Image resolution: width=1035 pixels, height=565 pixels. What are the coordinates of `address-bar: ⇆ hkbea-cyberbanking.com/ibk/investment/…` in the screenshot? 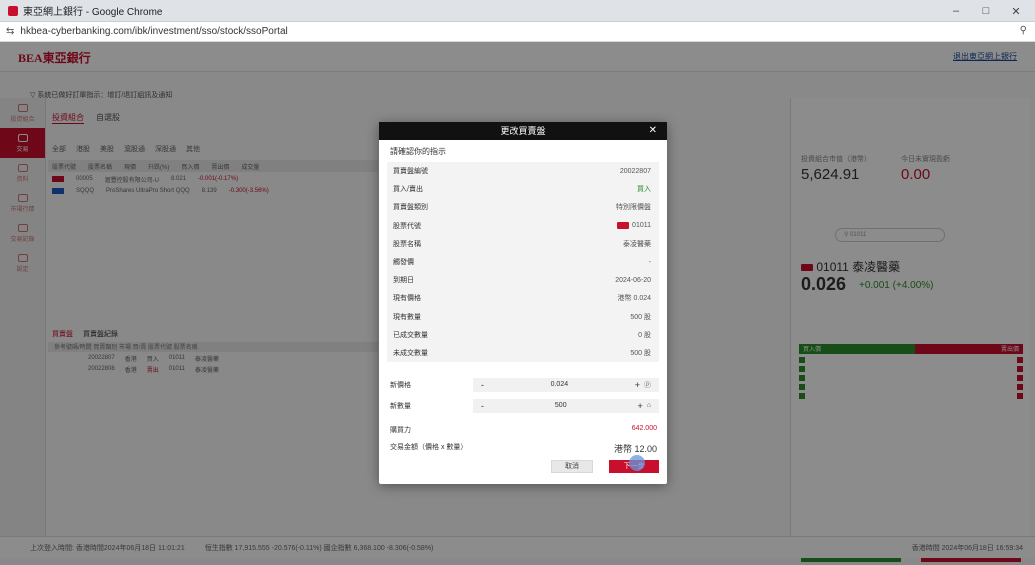 It's located at (517, 32).